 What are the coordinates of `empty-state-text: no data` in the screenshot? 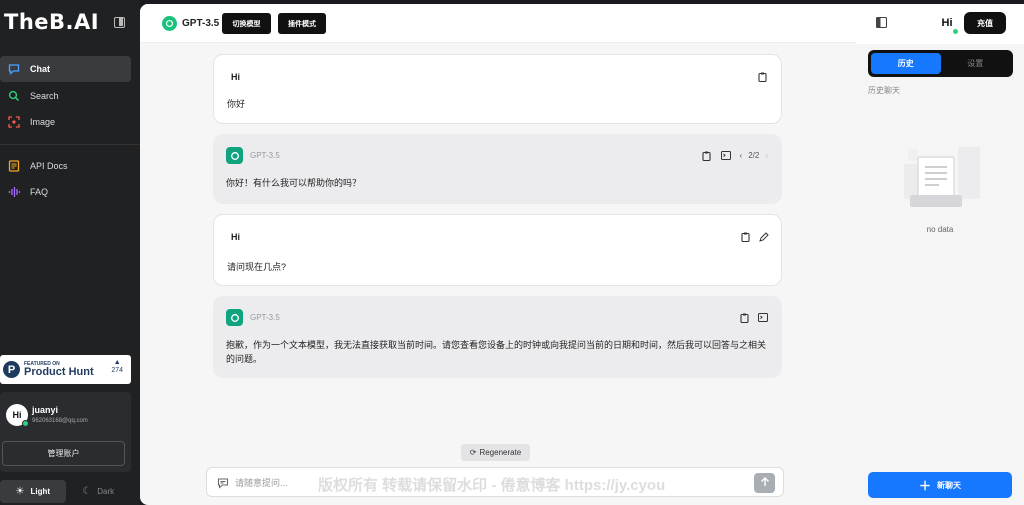 It's located at (940, 229).